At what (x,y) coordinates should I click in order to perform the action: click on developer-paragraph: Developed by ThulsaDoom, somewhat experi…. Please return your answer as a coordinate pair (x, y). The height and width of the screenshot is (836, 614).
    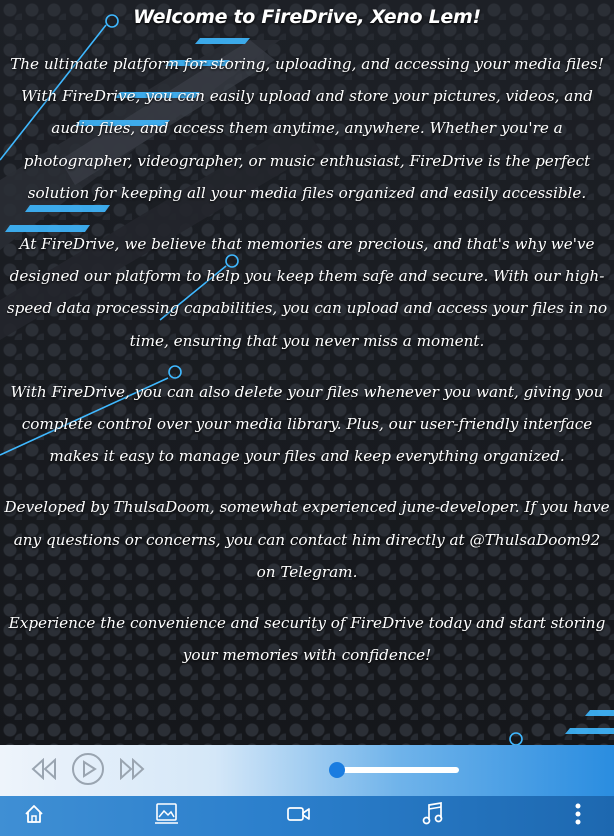
    Looking at the image, I should click on (307, 539).